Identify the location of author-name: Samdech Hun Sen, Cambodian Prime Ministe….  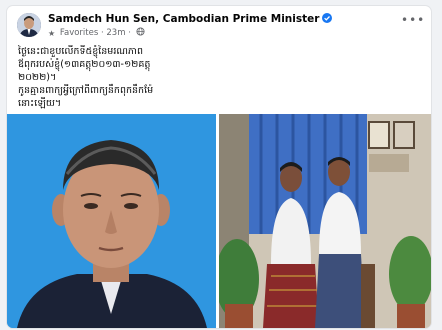
(190, 19).